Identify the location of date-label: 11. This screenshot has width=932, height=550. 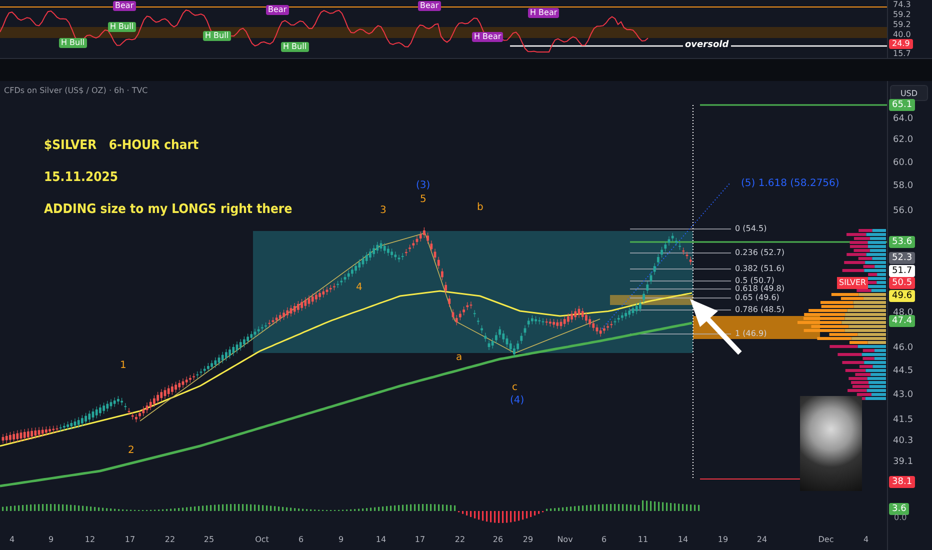
(643, 539).